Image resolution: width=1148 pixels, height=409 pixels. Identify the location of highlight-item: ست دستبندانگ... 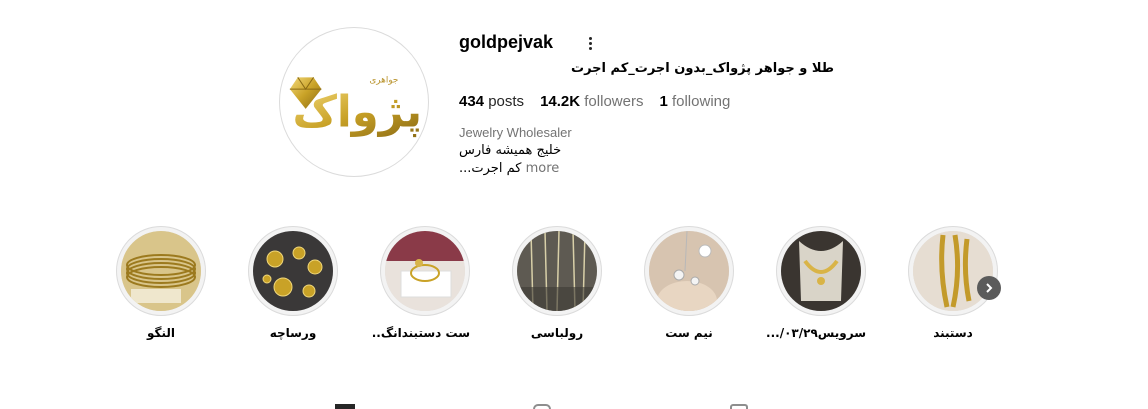
(420, 283).